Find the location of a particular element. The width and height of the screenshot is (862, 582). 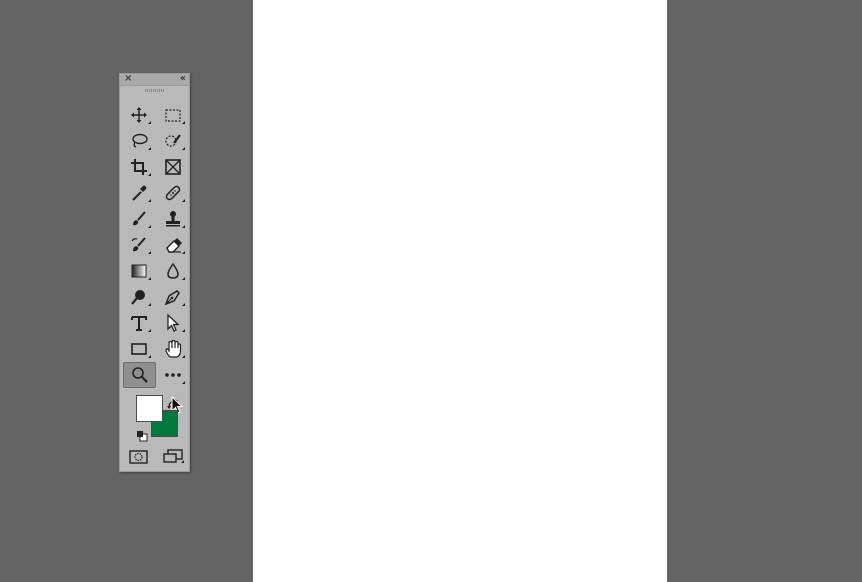

frame-icon is located at coordinates (173, 167).